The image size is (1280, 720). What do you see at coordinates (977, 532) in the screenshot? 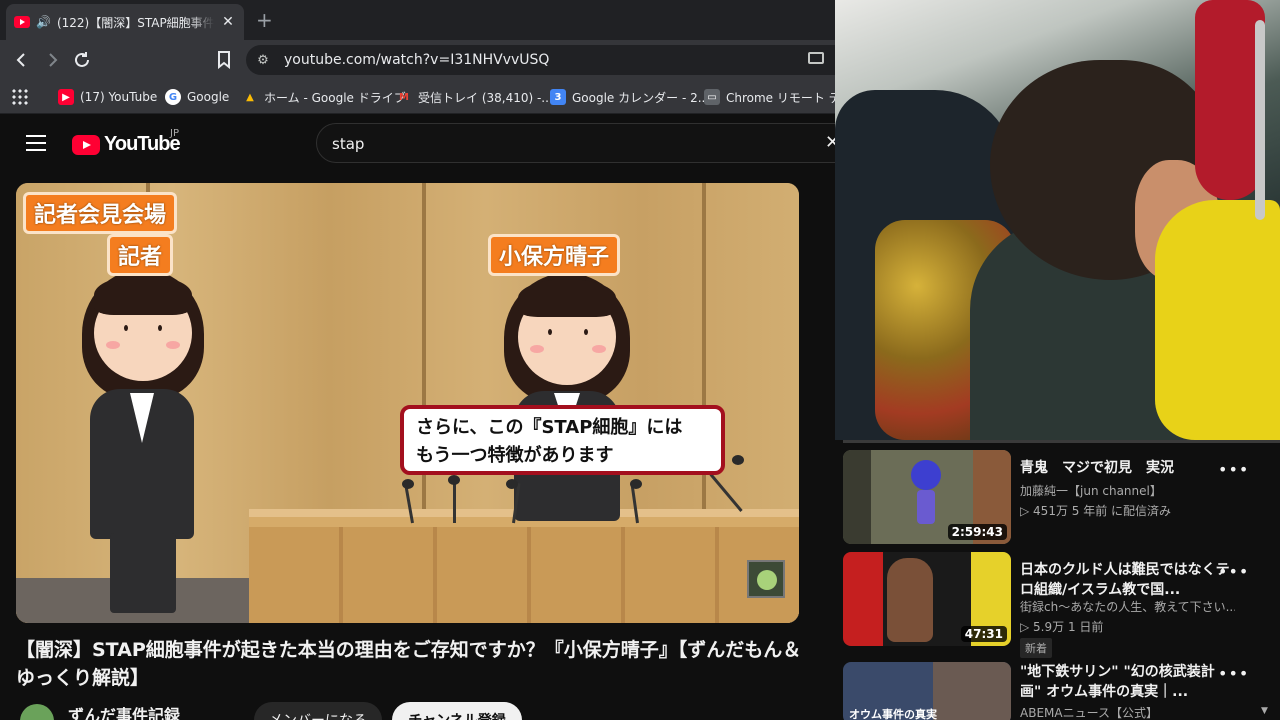
I see `video-duration: 2:59:43` at bounding box center [977, 532].